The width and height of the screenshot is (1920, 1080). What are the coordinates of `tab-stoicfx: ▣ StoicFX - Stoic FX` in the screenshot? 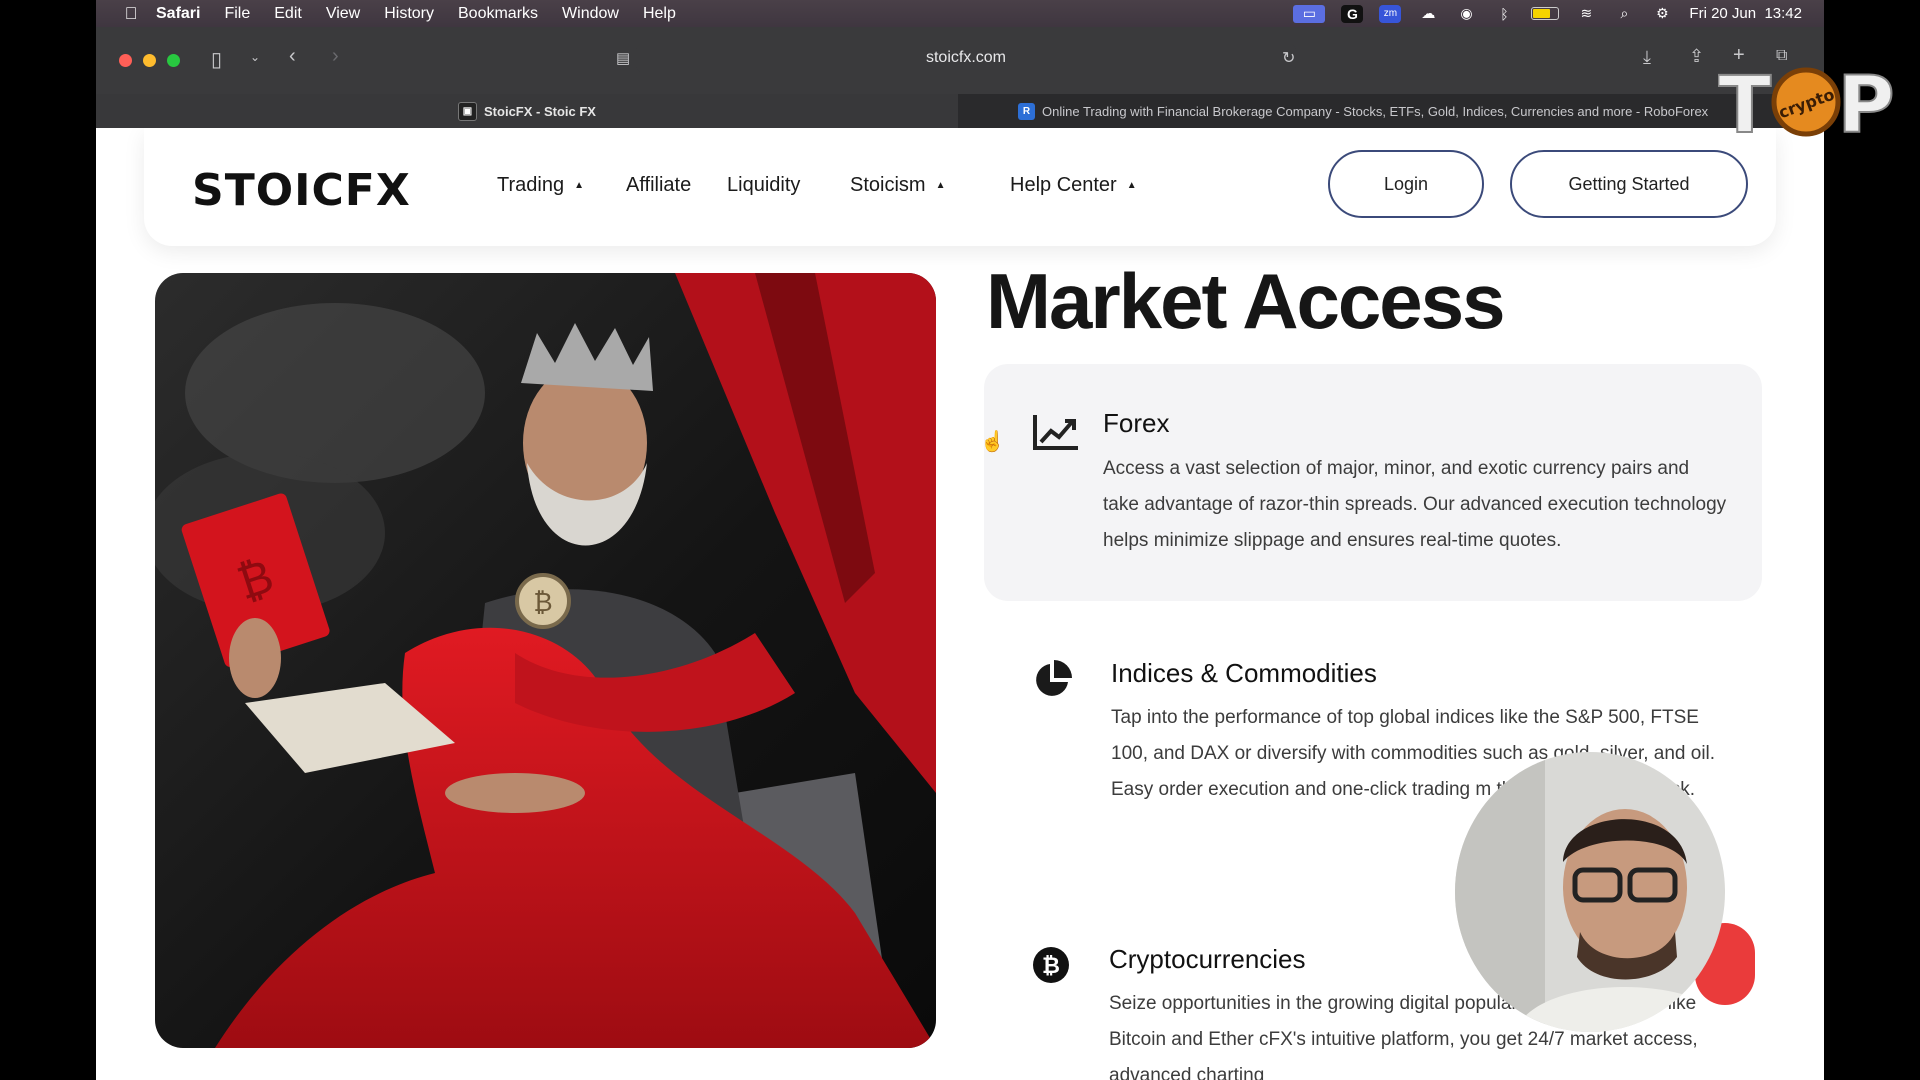 It's located at (527, 111).